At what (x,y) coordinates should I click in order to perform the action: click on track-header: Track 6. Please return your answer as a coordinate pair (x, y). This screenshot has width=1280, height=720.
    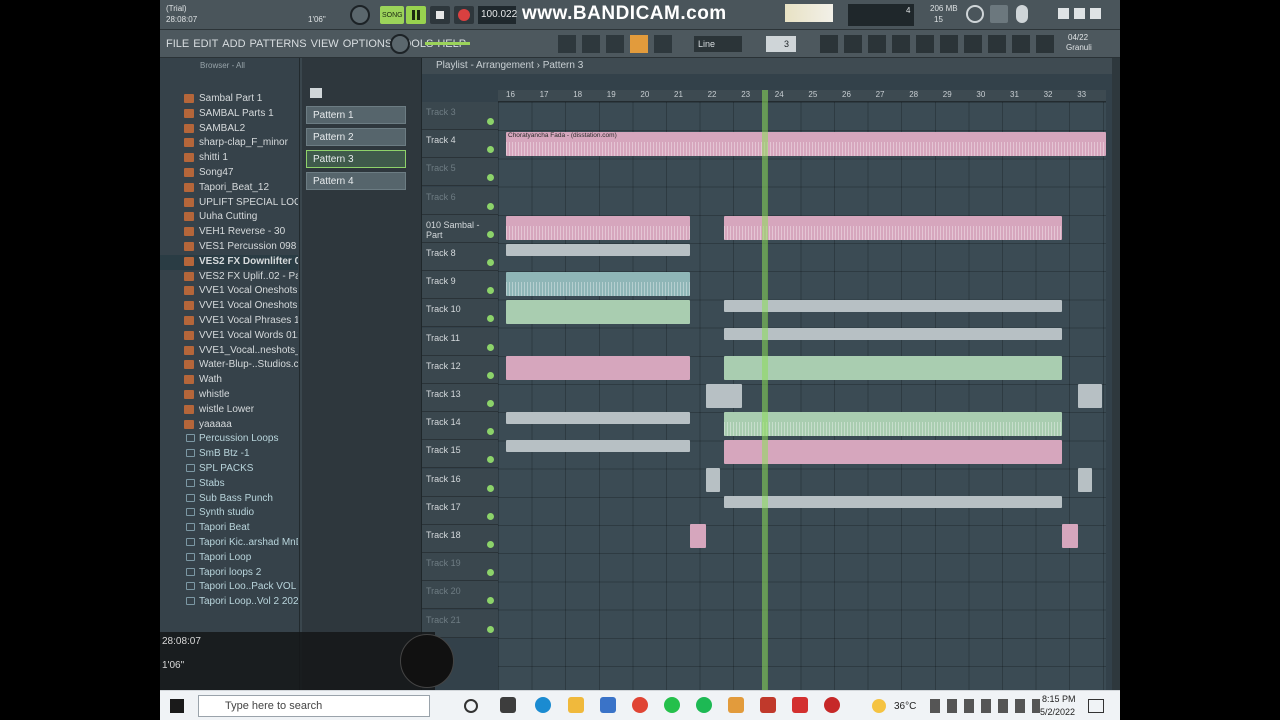
    Looking at the image, I should click on (460, 200).